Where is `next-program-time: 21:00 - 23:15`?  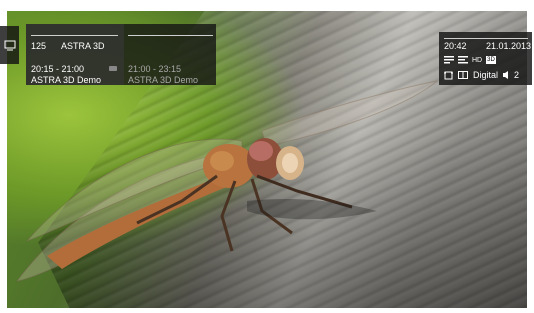 next-program-time: 21:00 - 23:15 is located at coordinates (155, 69).